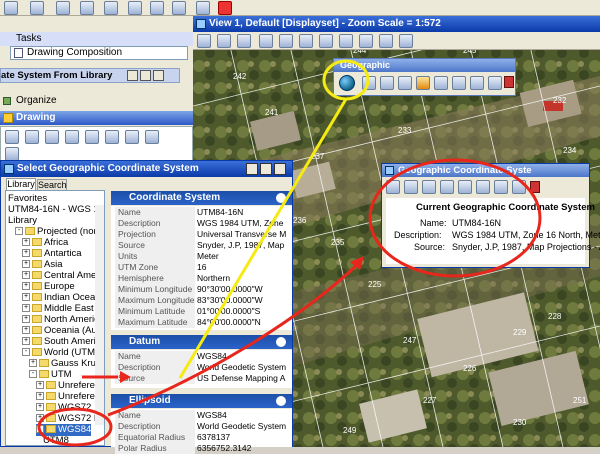 The image size is (600, 454). I want to click on select-tool-icon, so click(12, 137).